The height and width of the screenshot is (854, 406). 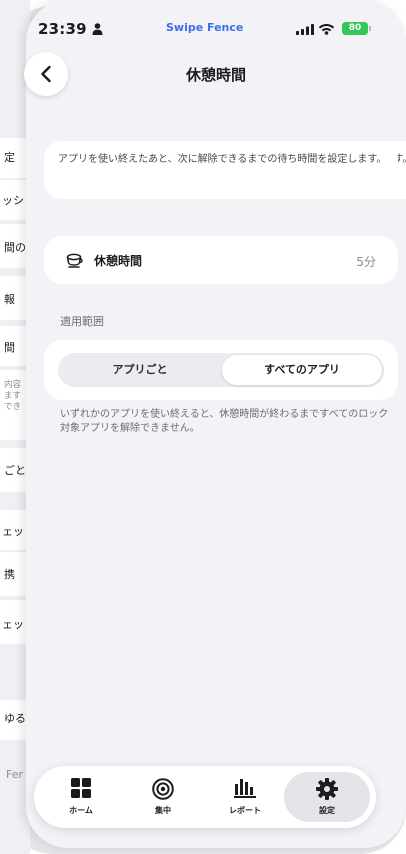 I want to click on page-title: 休憩時間, so click(x=215, y=75).